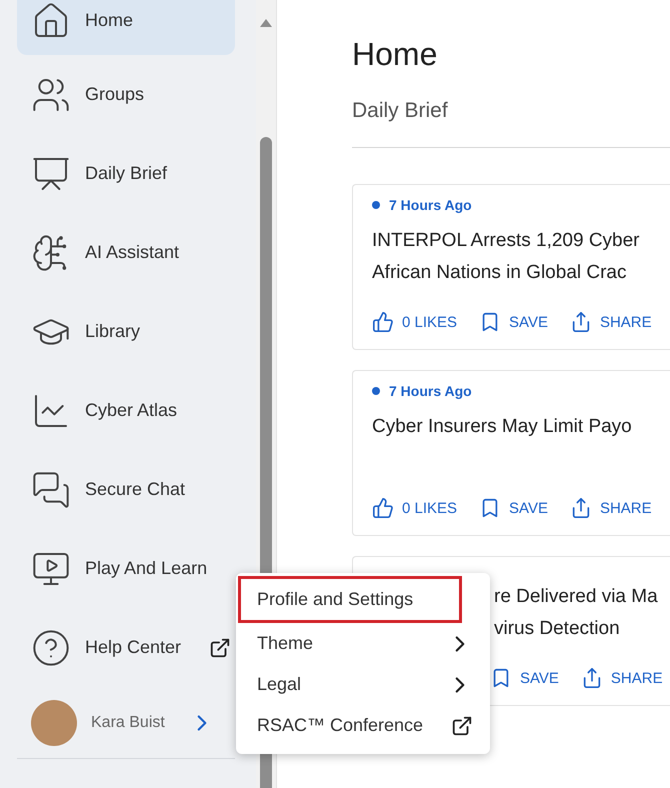  What do you see at coordinates (126, 410) in the screenshot?
I see `nav-item: Cyber Atlas` at bounding box center [126, 410].